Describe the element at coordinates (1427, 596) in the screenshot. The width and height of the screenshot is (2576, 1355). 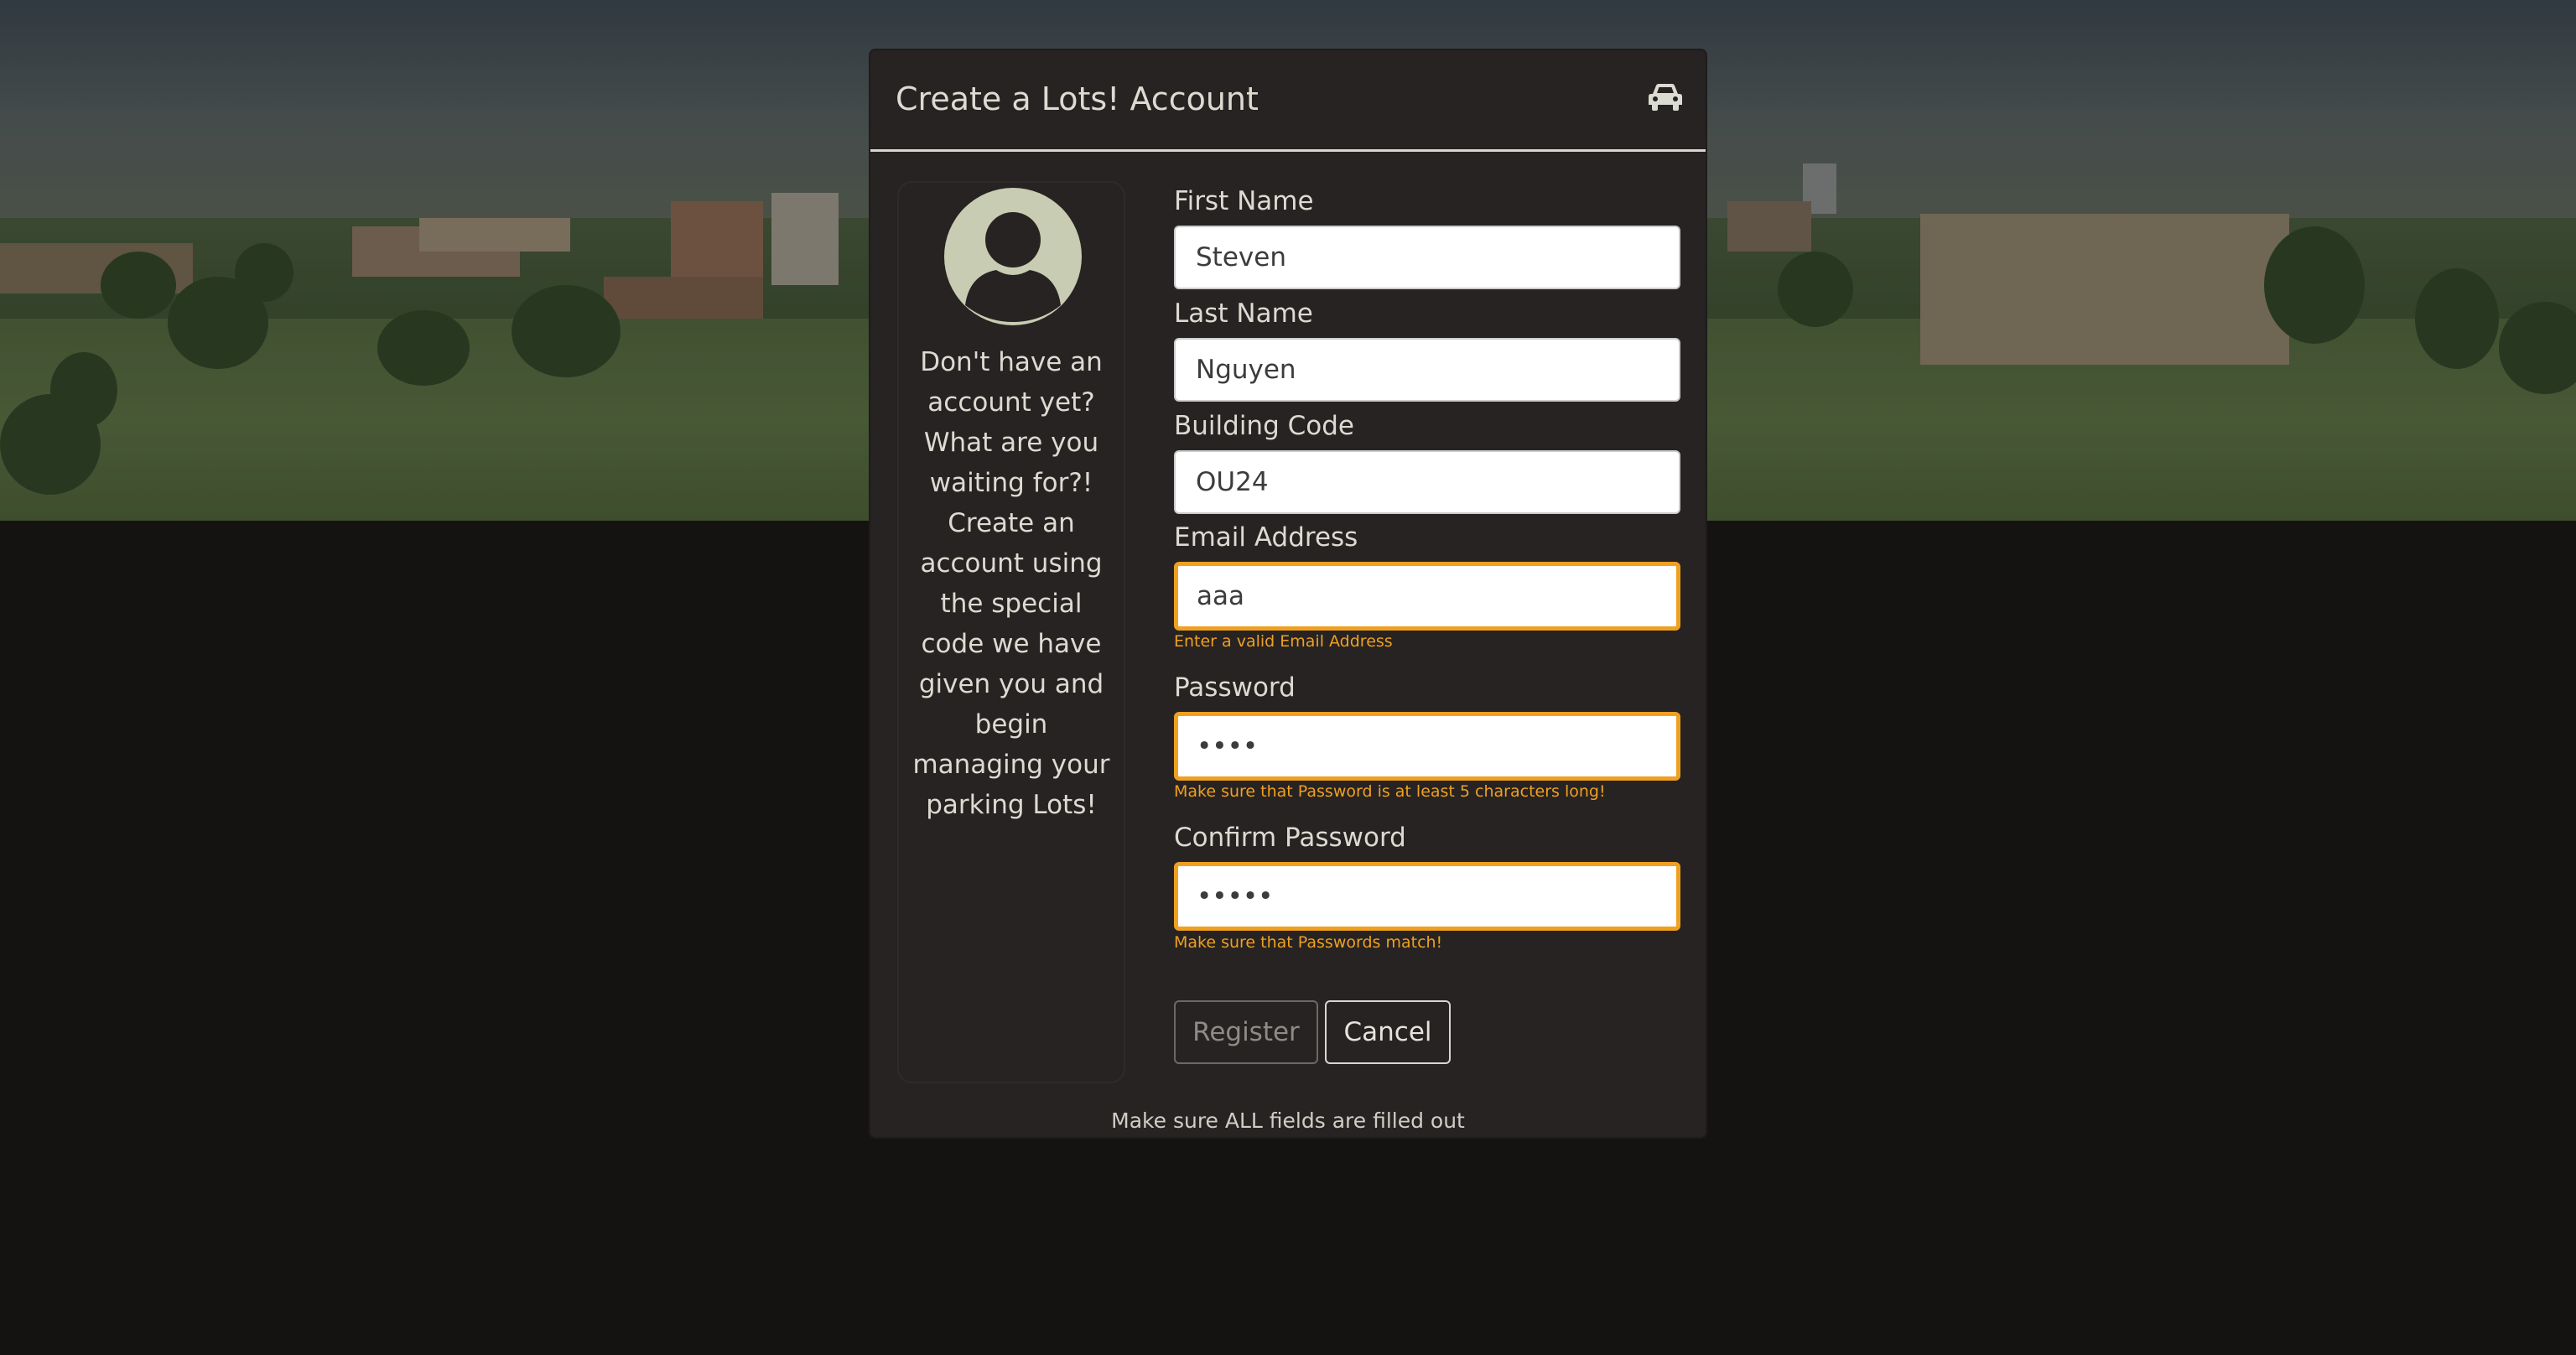
I see `email-input` at that location.